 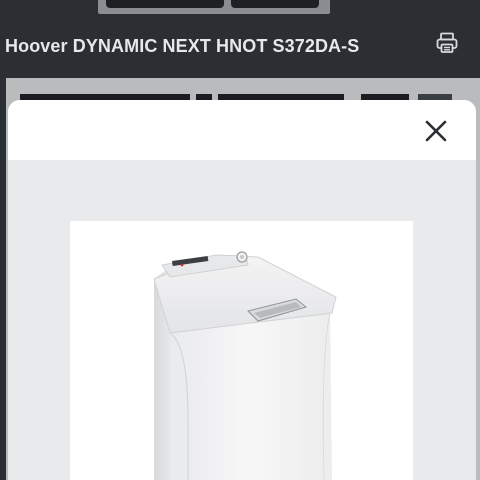 What do you see at coordinates (242, 130) in the screenshot?
I see `modal-header` at bounding box center [242, 130].